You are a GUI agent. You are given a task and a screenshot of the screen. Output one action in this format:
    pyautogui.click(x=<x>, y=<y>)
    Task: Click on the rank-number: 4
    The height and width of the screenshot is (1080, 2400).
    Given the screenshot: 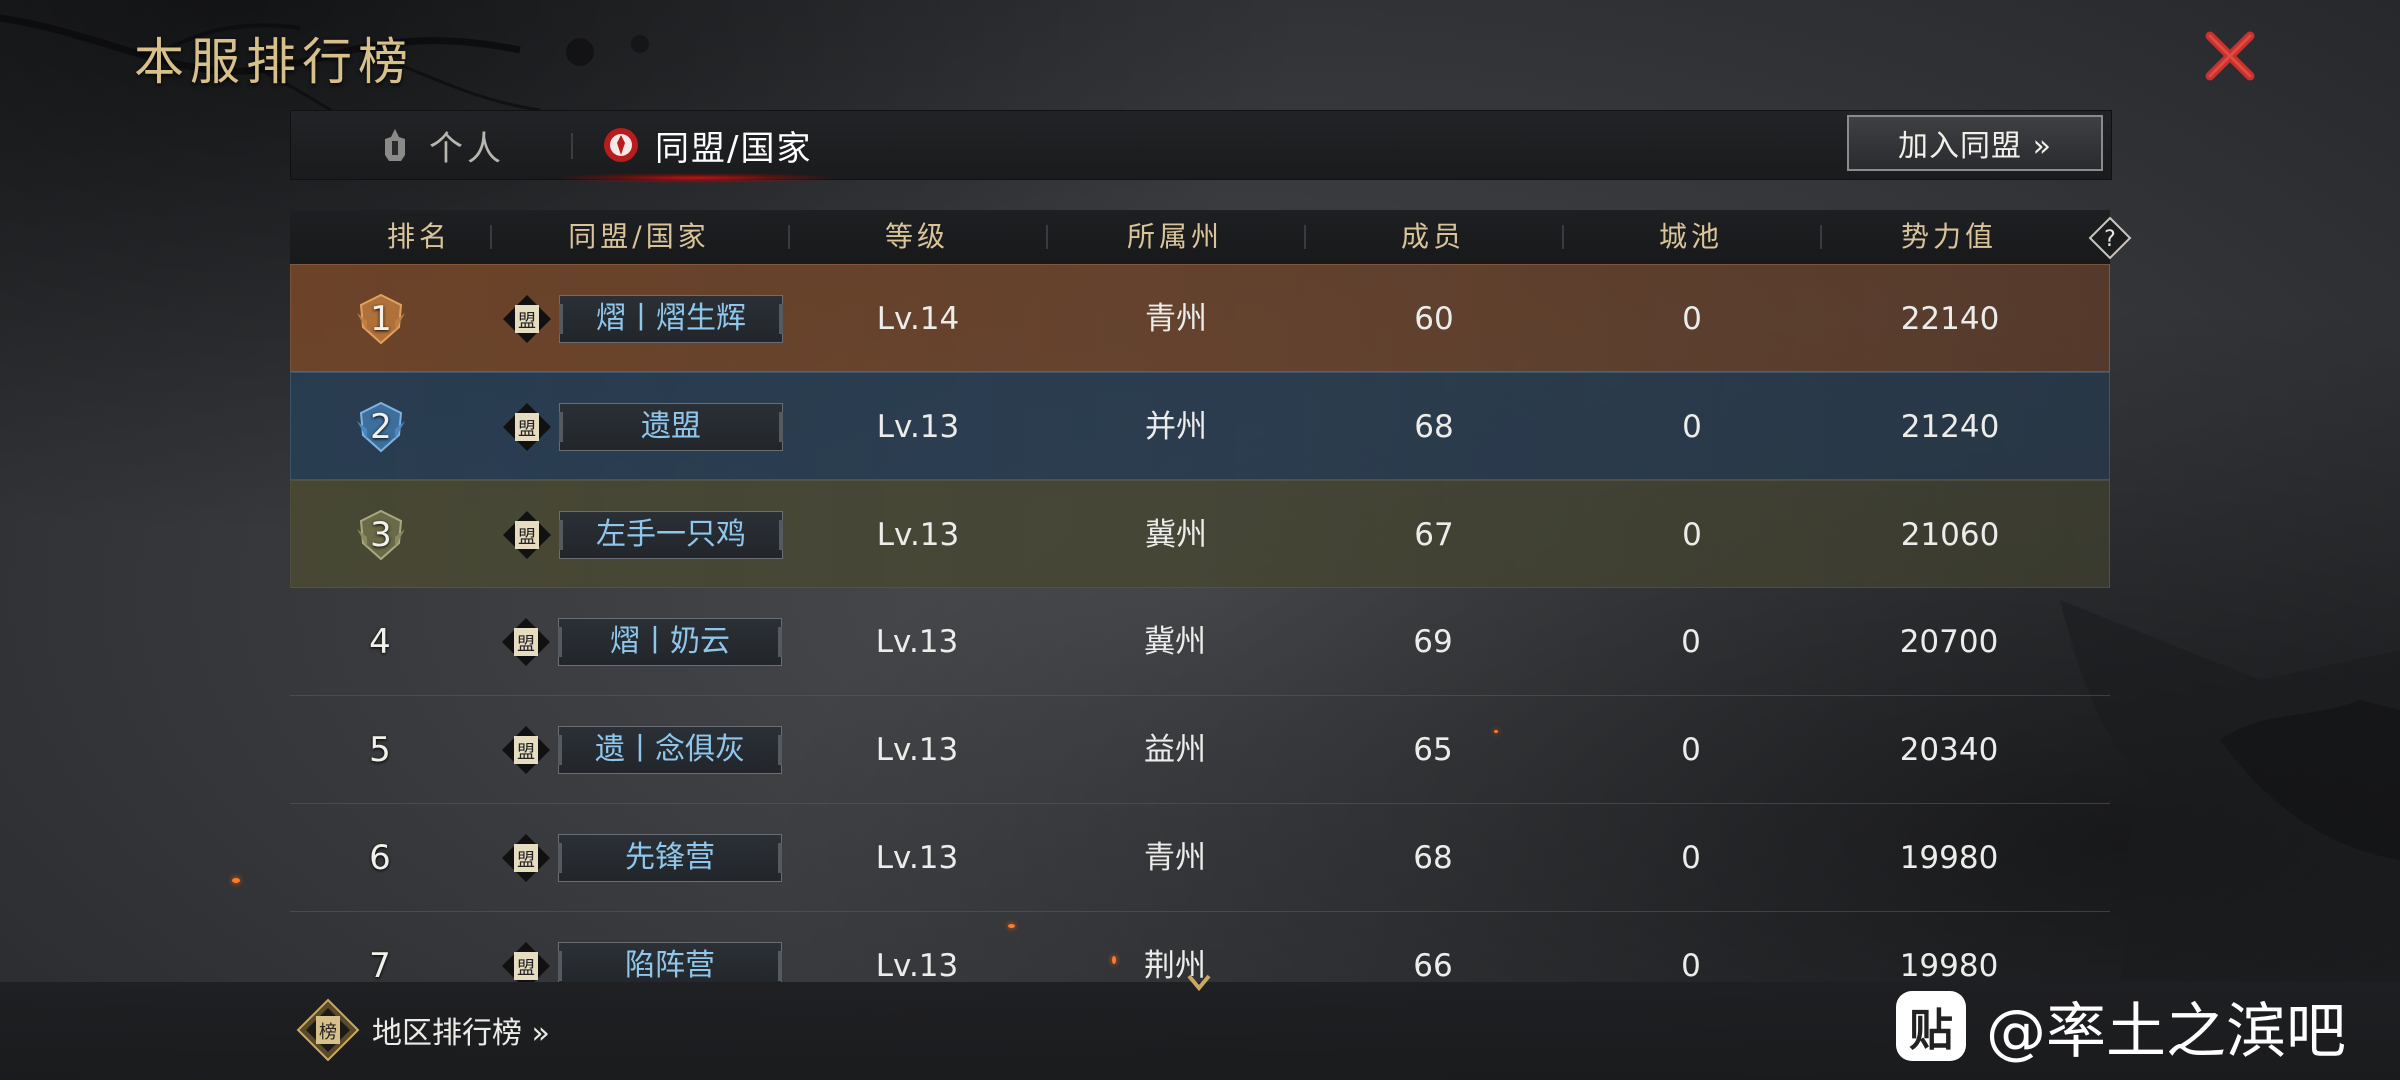 What is the action you would take?
    pyautogui.click(x=380, y=642)
    